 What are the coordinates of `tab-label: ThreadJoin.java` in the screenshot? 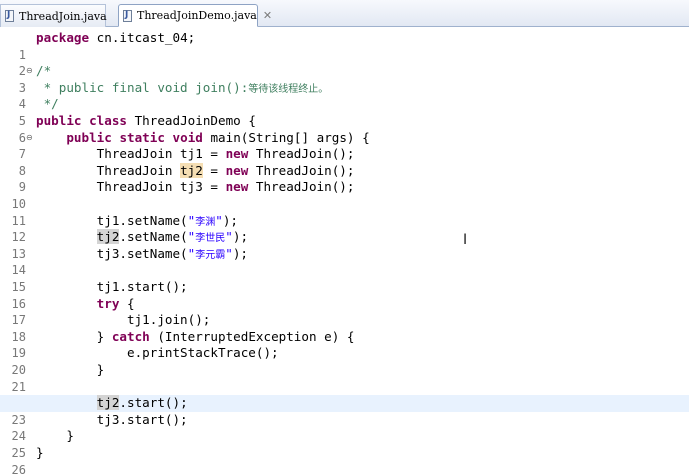 It's located at (63, 16).